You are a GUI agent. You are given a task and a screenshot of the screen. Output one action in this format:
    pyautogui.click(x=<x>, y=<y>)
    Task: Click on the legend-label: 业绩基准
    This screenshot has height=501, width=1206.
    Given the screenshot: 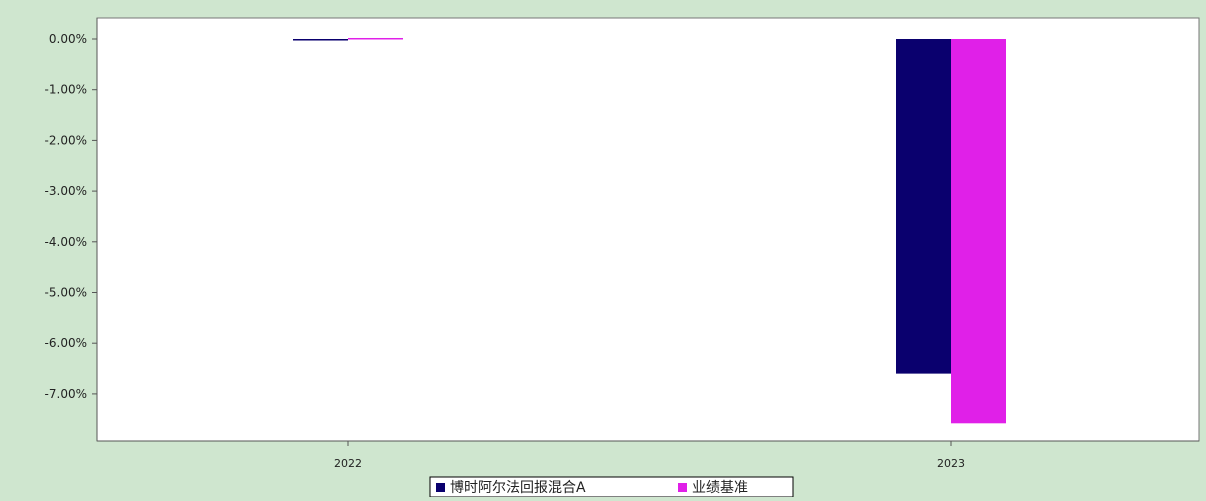 What is the action you would take?
    pyautogui.click(x=720, y=487)
    